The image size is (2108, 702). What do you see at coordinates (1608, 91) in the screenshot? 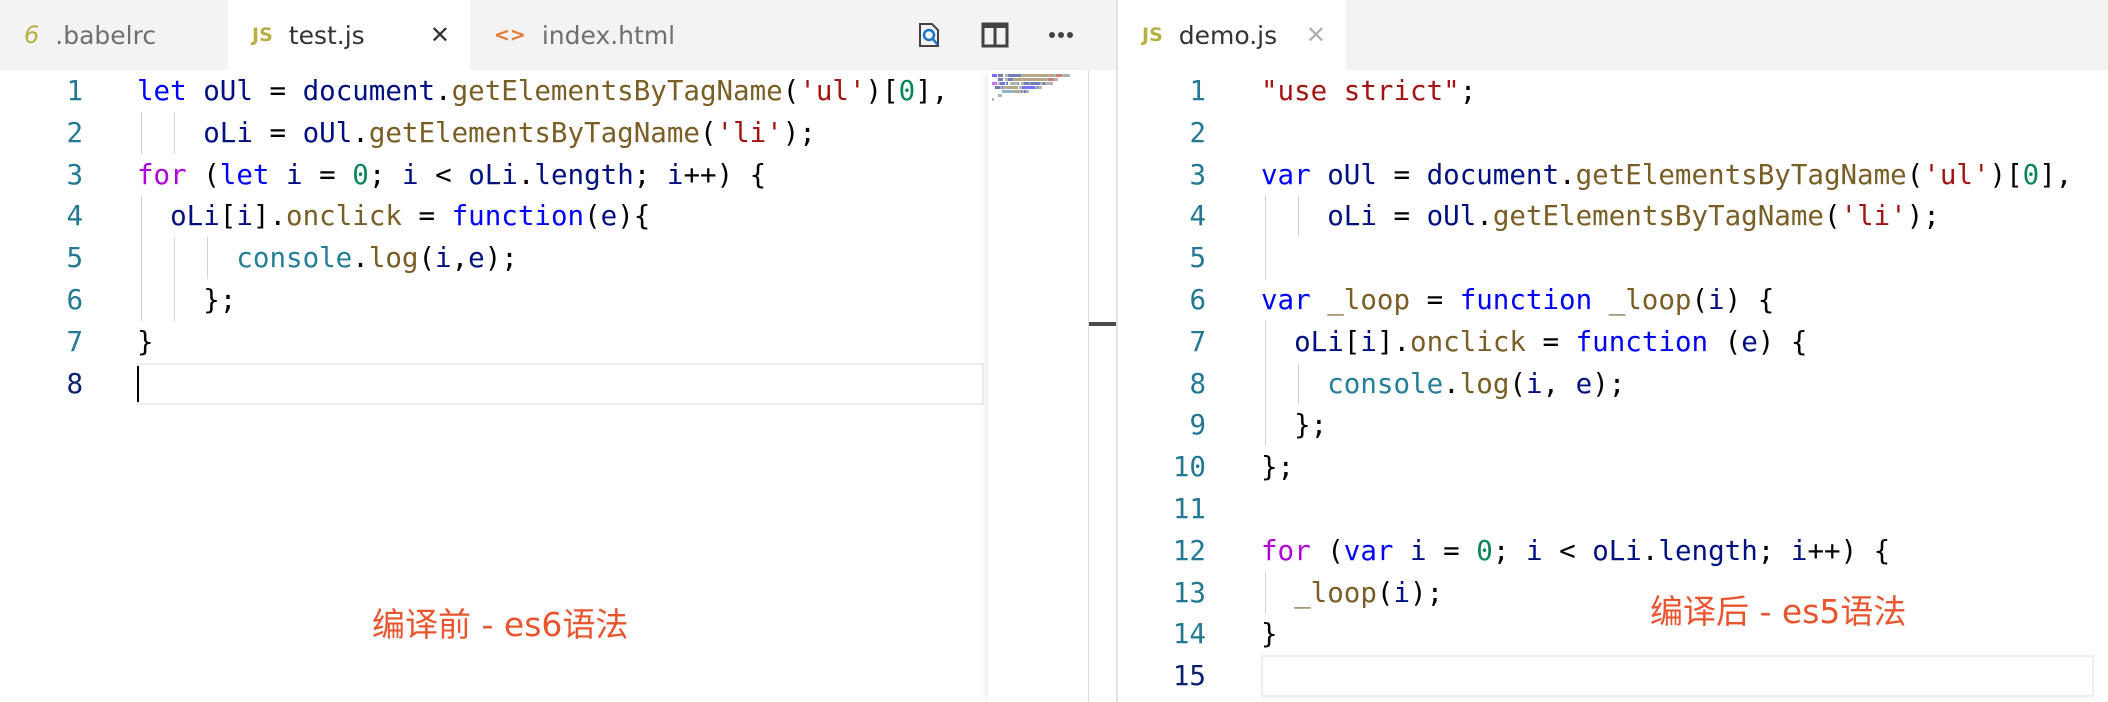
I see `code-line: 1 "use strict";` at bounding box center [1608, 91].